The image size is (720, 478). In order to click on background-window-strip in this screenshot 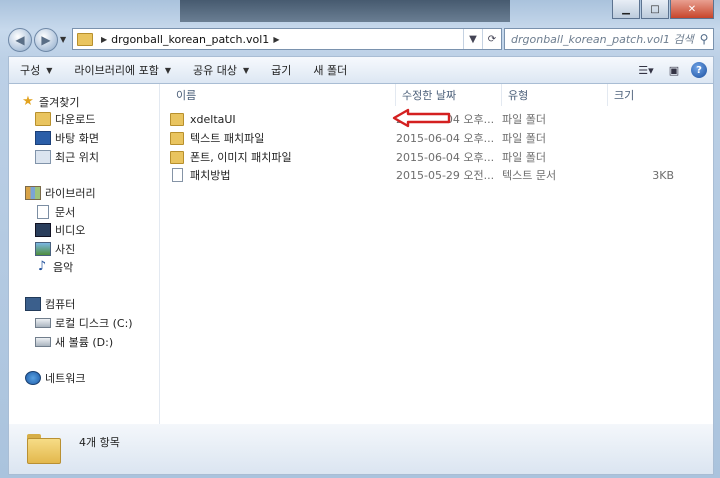, I will do `click(345, 11)`.